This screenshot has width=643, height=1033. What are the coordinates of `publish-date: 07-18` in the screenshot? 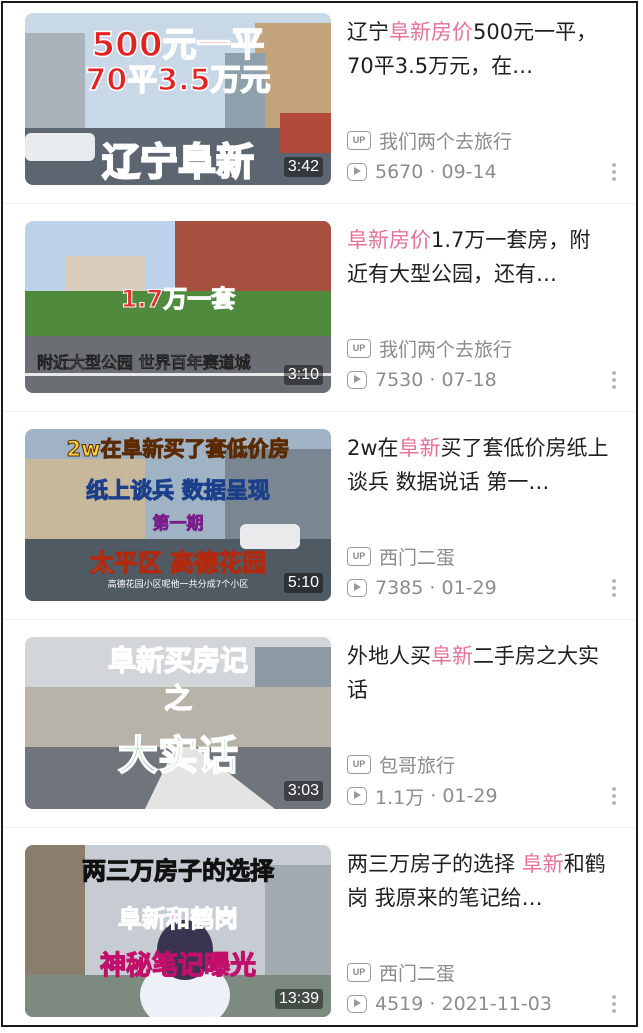 It's located at (469, 380).